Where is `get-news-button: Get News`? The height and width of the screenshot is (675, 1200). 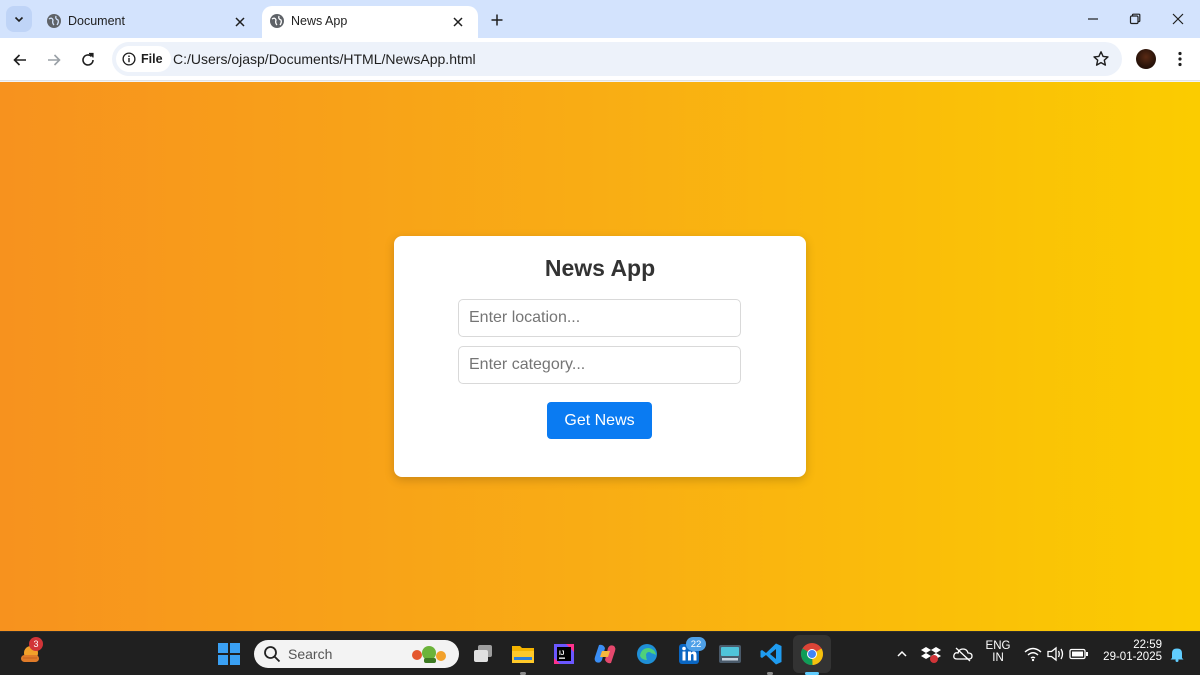
get-news-button: Get News is located at coordinates (599, 420).